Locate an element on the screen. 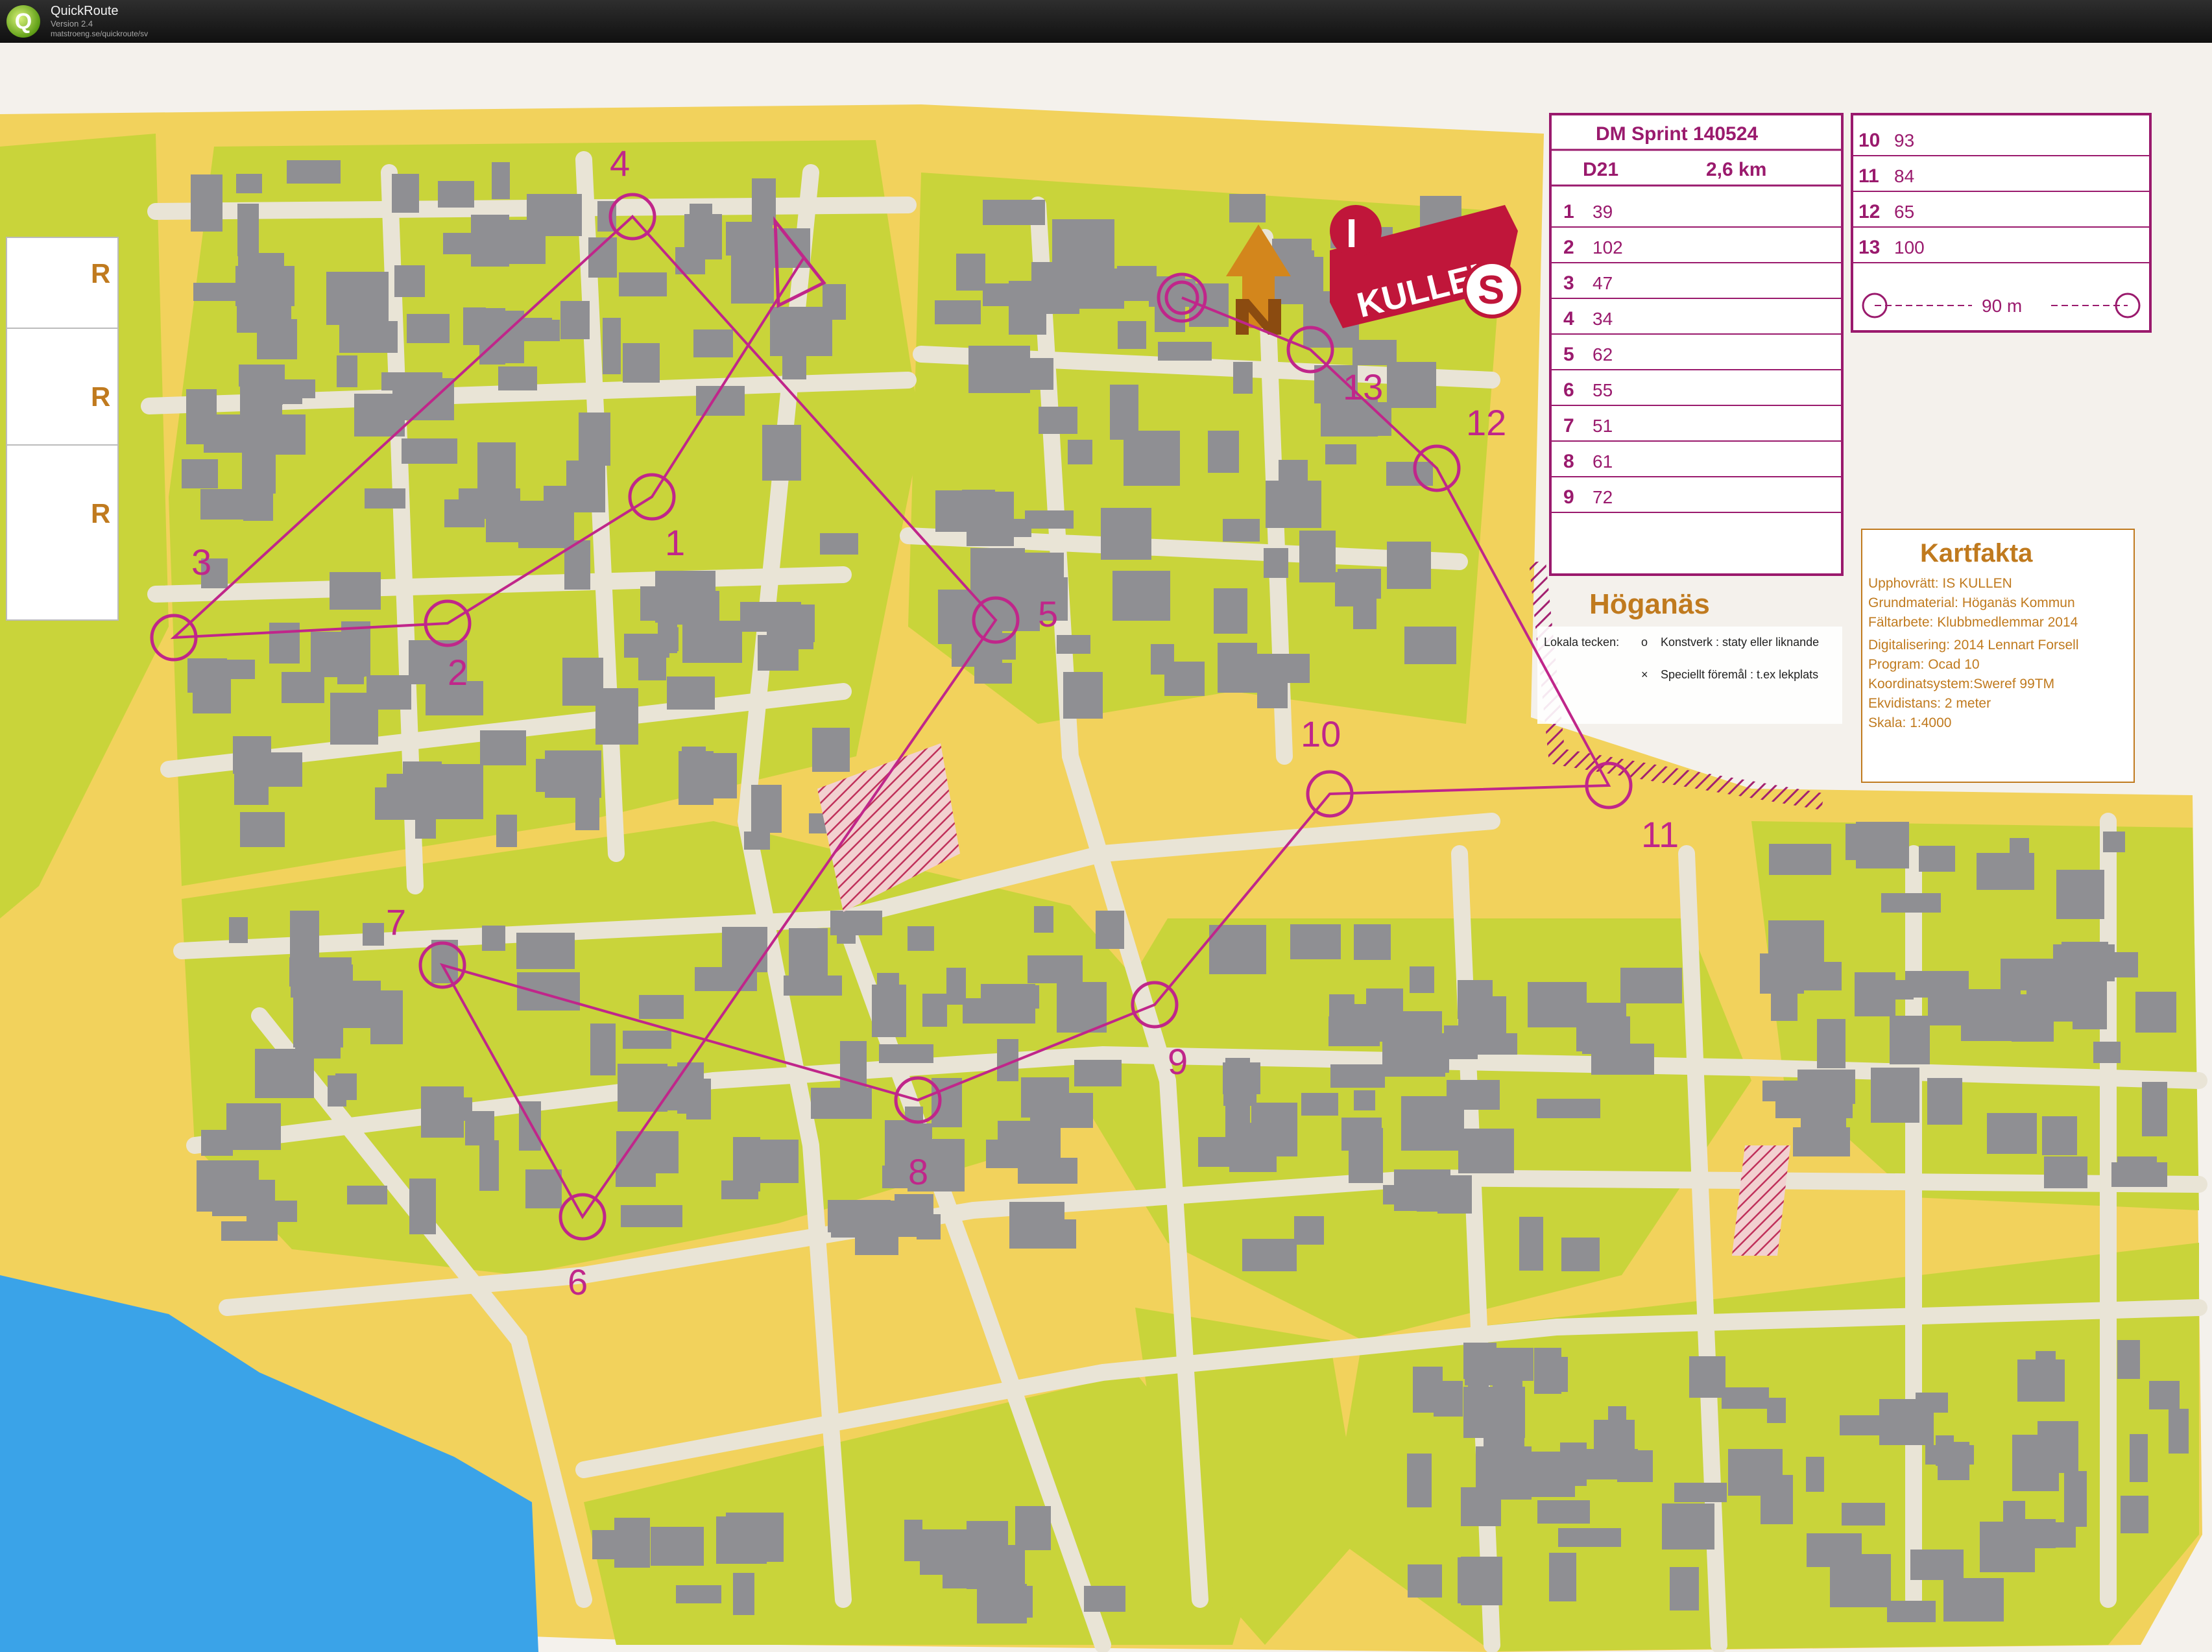 This screenshot has height=1652, width=2212. description-row-code: 51 is located at coordinates (1603, 426).